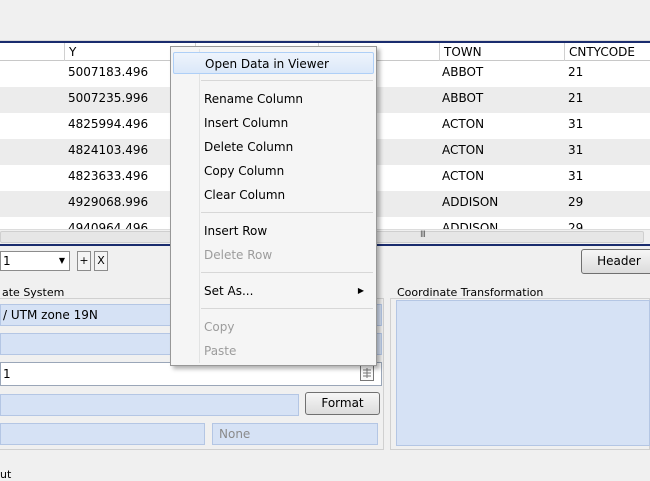 The image size is (650, 481). Describe the element at coordinates (360, 290) in the screenshot. I see `submenu-arrow-icon: ▶` at that location.